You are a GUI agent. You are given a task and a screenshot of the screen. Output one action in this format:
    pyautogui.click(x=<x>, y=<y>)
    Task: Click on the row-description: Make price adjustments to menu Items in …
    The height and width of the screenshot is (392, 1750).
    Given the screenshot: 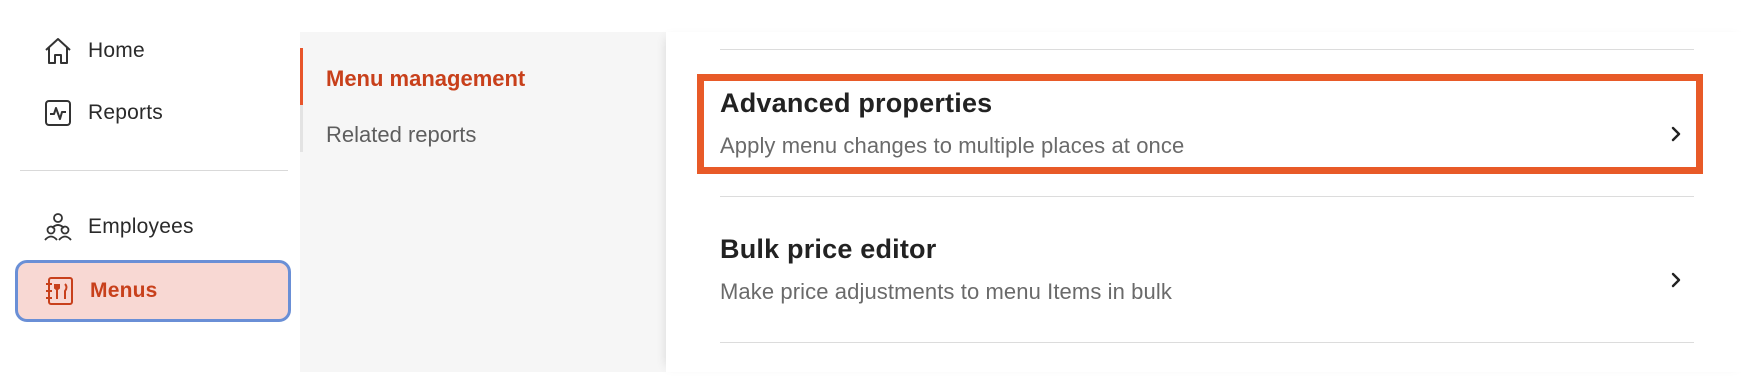 What is the action you would take?
    pyautogui.click(x=946, y=291)
    